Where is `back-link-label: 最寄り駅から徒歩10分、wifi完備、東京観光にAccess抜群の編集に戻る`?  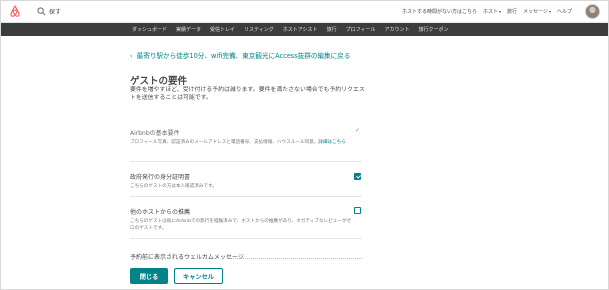
back-link-label: 最寄り駅から徒歩10分、wifi完備、東京観光にAccess抜群の編集に戻る is located at coordinates (243, 56).